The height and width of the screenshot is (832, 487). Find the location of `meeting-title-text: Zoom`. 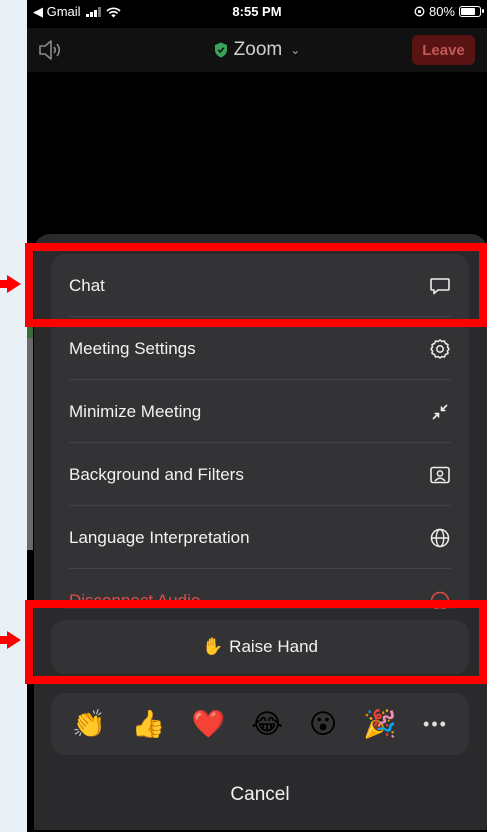

meeting-title-text: Zoom is located at coordinates (258, 49).